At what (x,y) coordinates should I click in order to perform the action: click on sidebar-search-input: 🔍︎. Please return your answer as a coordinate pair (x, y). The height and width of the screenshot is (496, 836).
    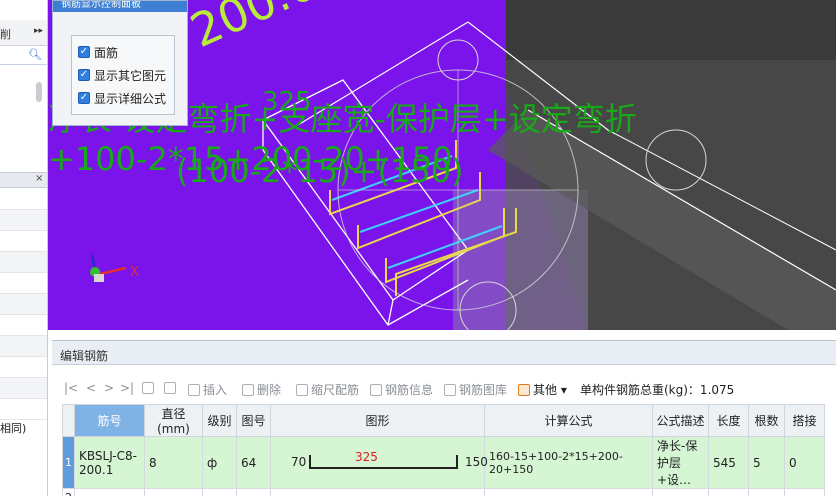
    Looking at the image, I should click on (23, 56).